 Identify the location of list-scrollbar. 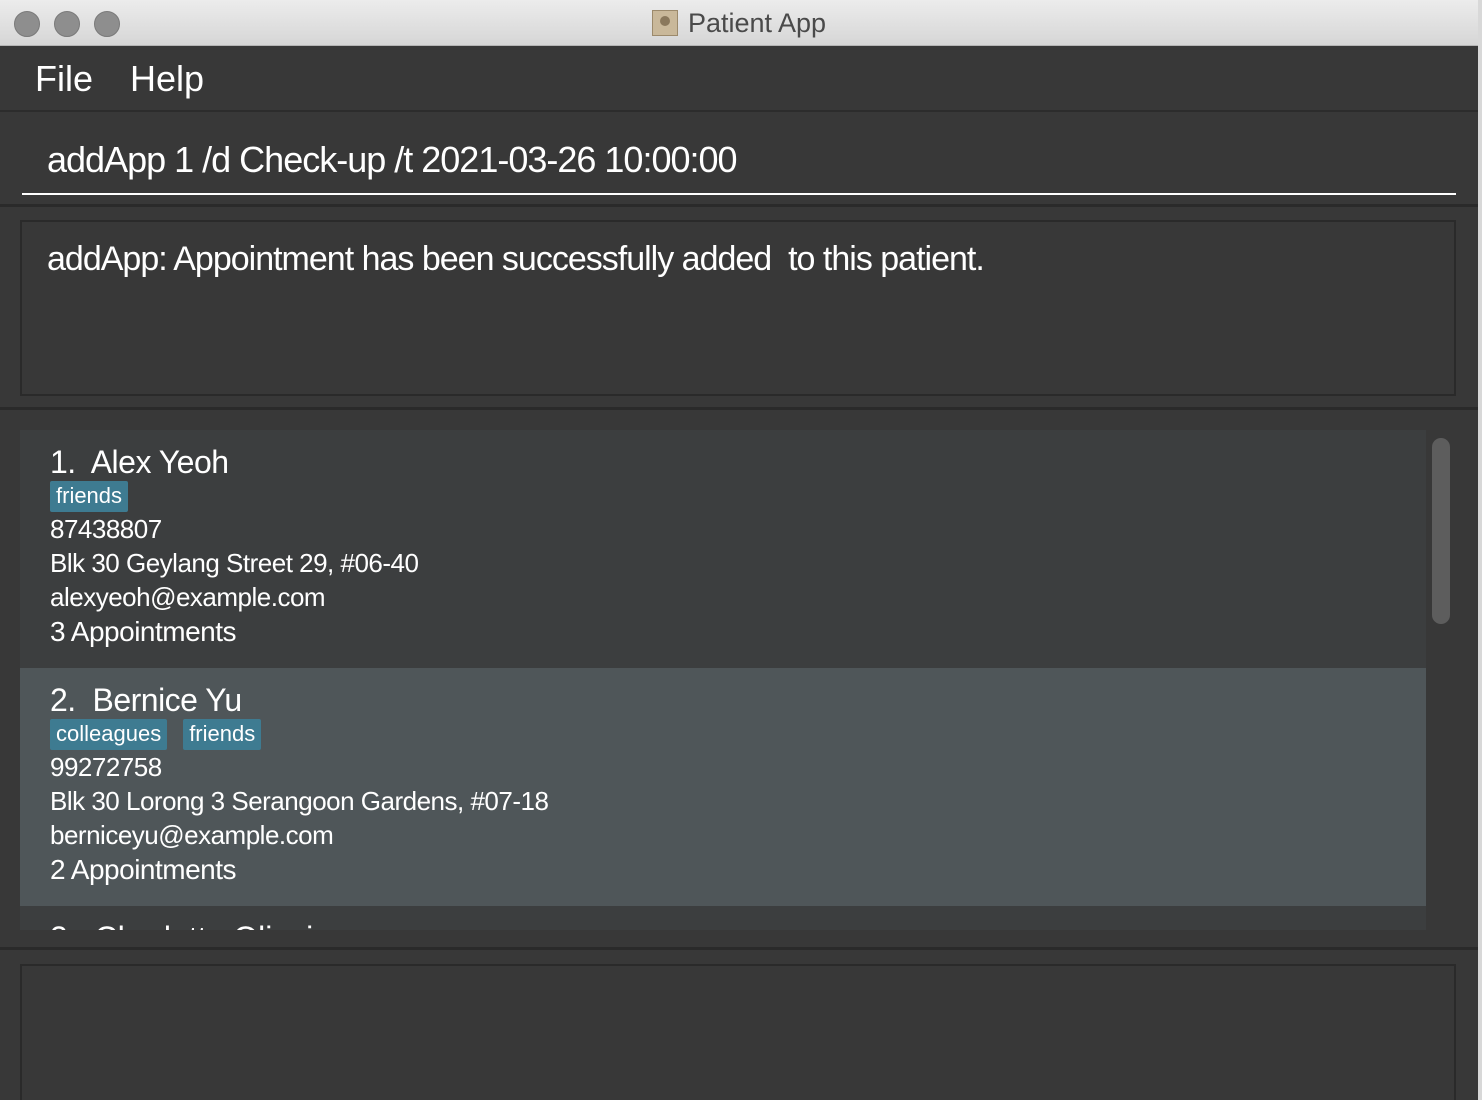
(1441, 680).